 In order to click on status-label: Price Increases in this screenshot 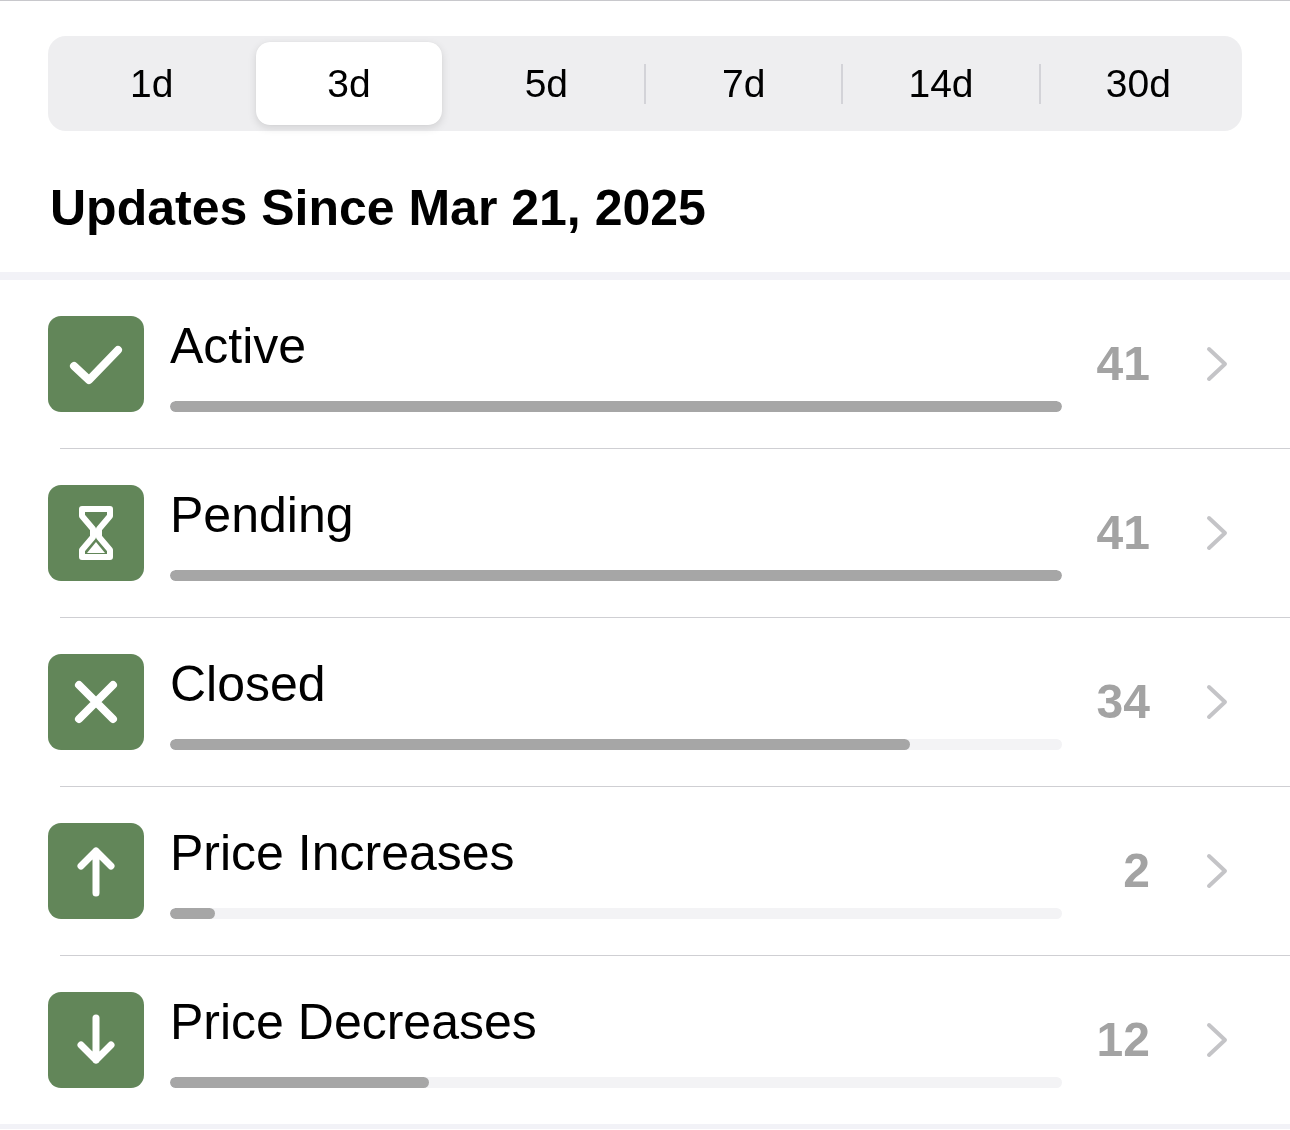, I will do `click(342, 853)`.